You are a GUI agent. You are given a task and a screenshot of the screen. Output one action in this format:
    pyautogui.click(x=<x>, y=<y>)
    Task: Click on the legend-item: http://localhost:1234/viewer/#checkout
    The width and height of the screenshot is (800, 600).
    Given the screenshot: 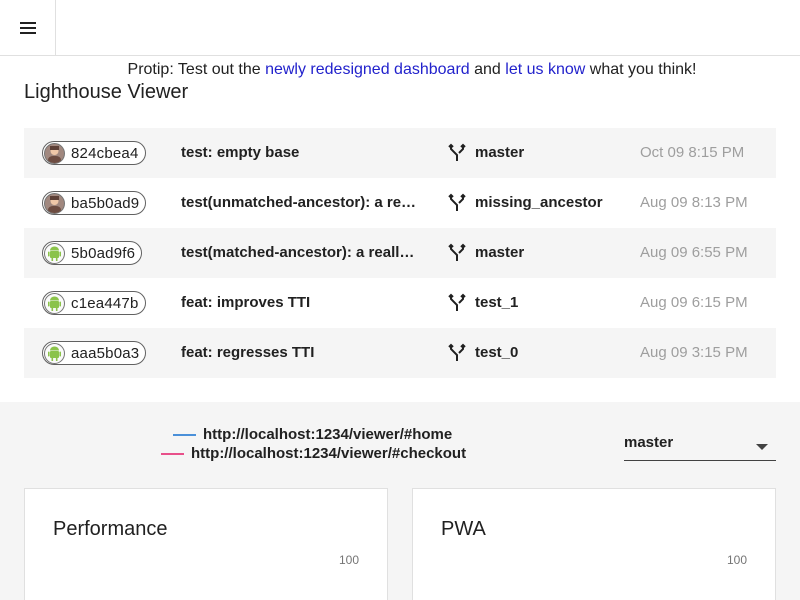 What is the action you would take?
    pyautogui.click(x=313, y=453)
    